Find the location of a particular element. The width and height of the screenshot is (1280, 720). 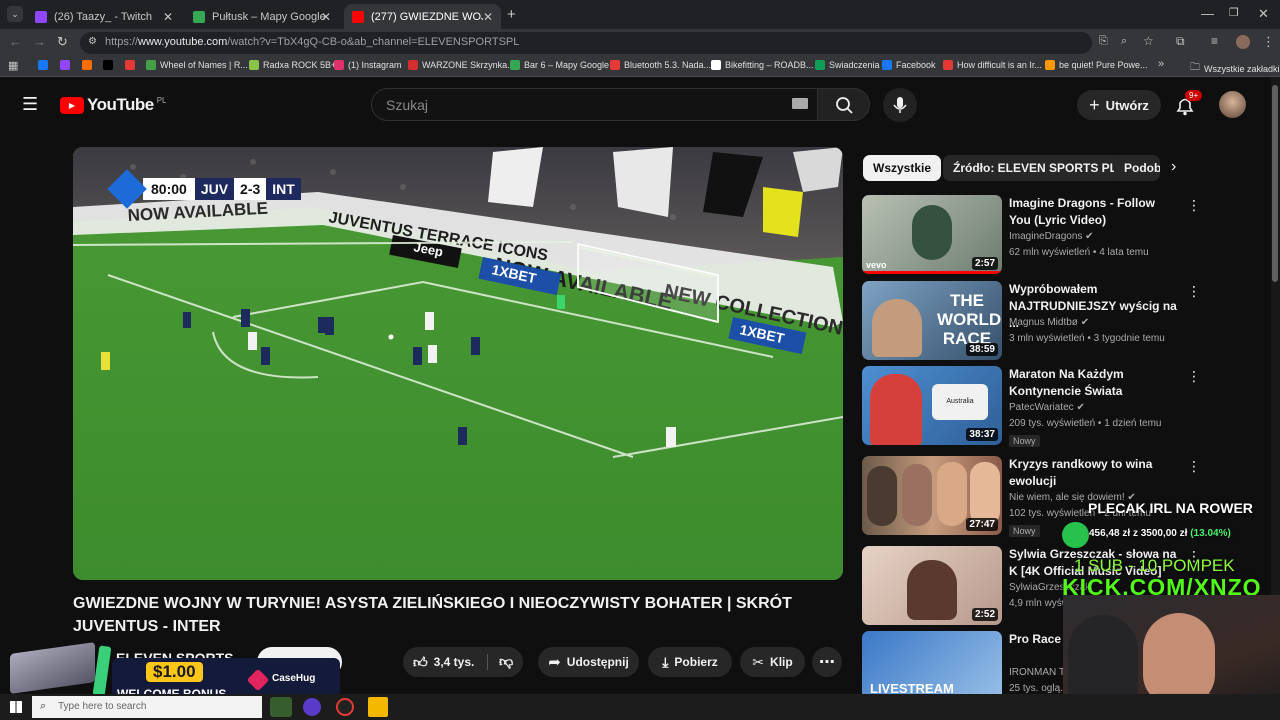

download-button: ⤓ Pobierz is located at coordinates (690, 662).